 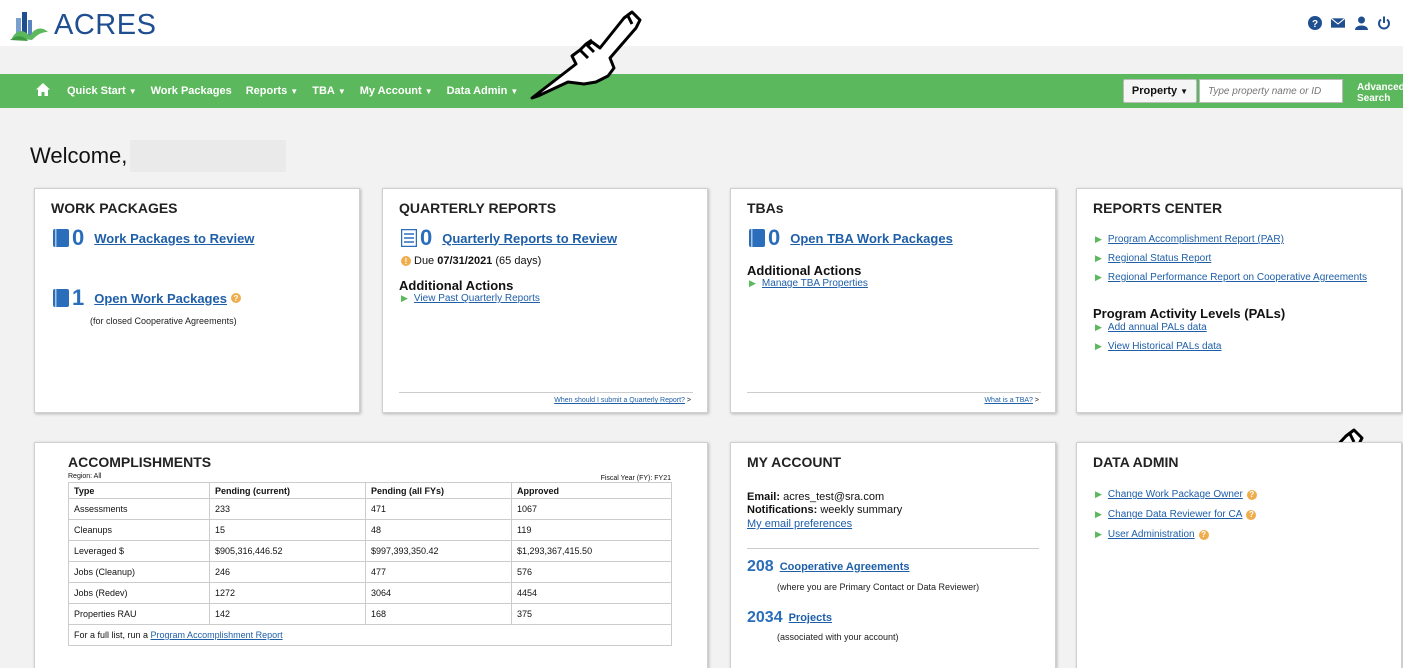 I want to click on open-count: 1, so click(x=78, y=297).